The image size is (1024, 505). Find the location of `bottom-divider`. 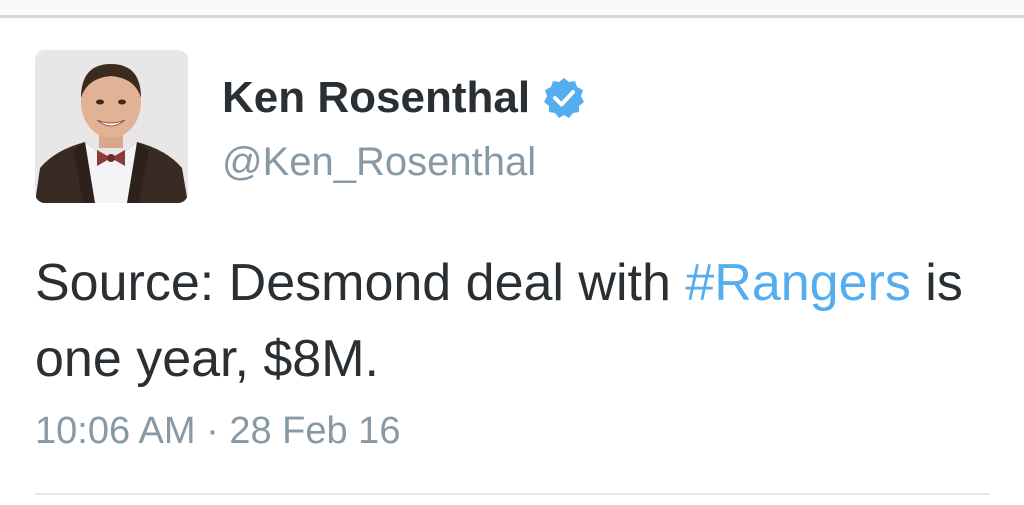

bottom-divider is located at coordinates (512, 494).